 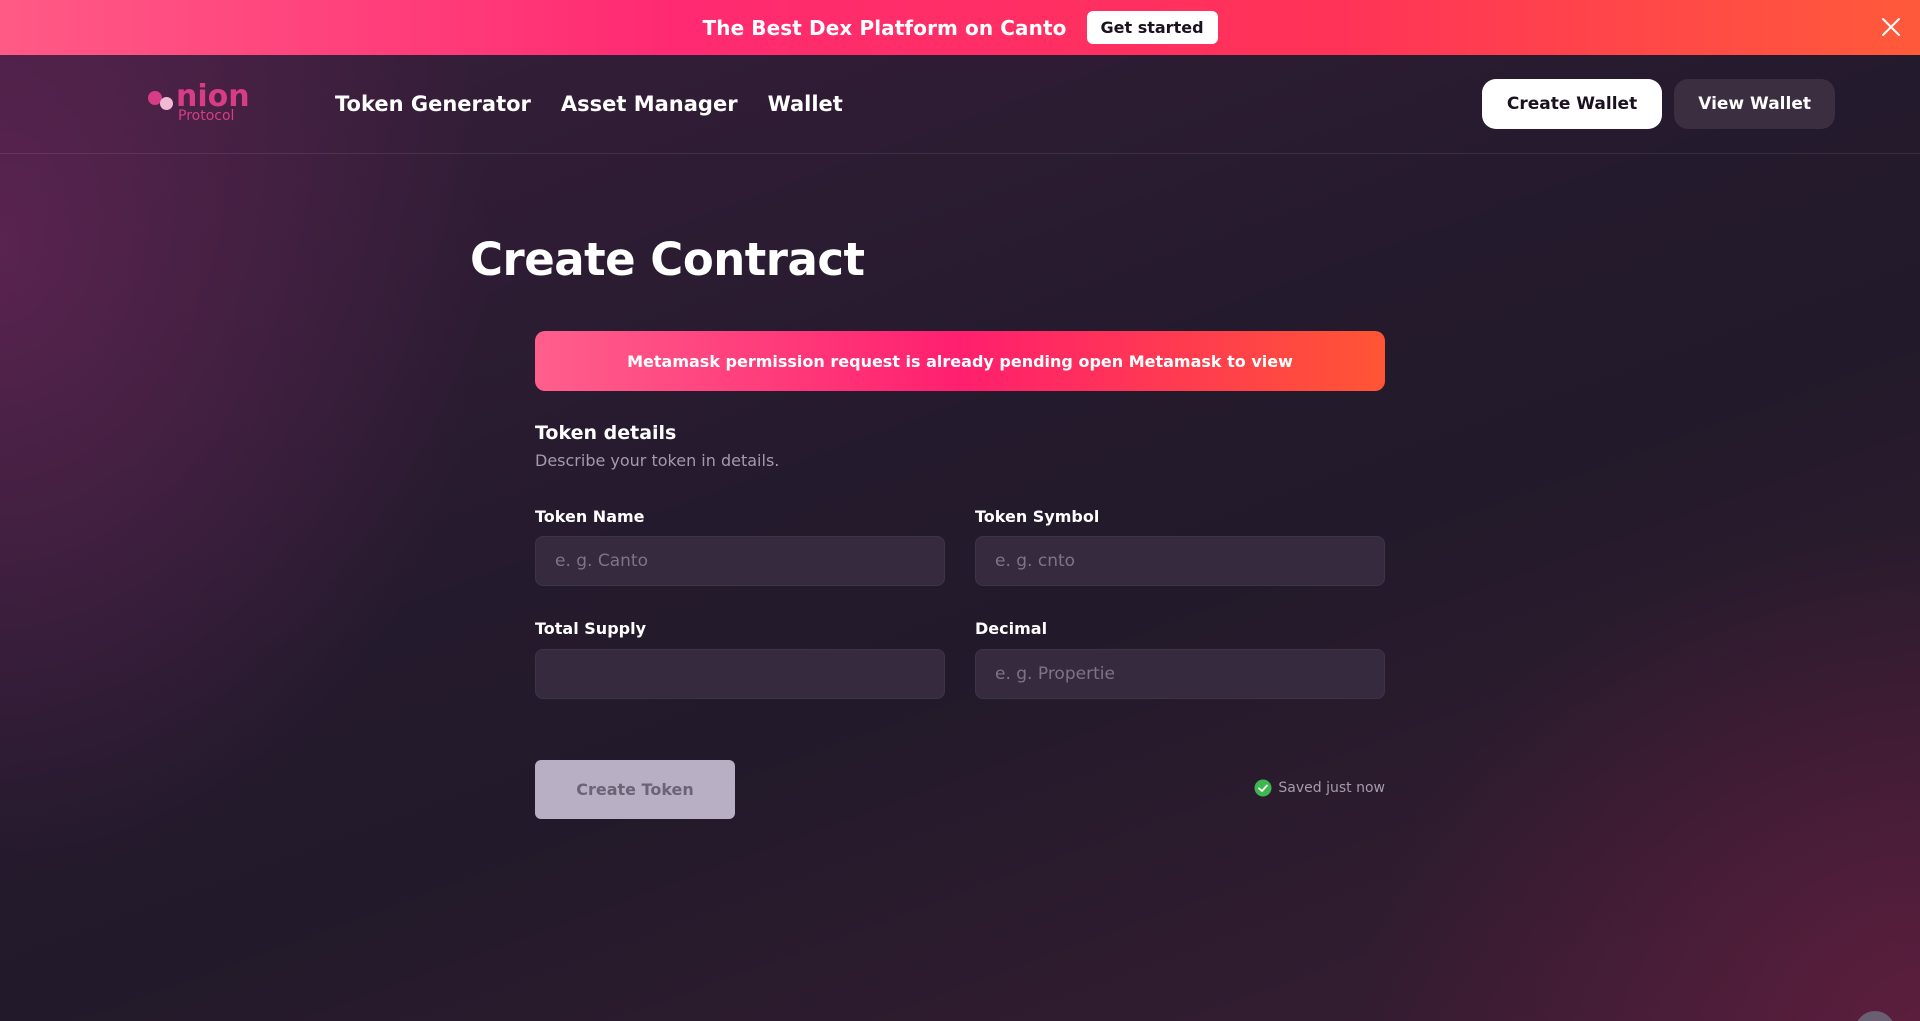 I want to click on get-started-button: Get started, so click(x=1152, y=27).